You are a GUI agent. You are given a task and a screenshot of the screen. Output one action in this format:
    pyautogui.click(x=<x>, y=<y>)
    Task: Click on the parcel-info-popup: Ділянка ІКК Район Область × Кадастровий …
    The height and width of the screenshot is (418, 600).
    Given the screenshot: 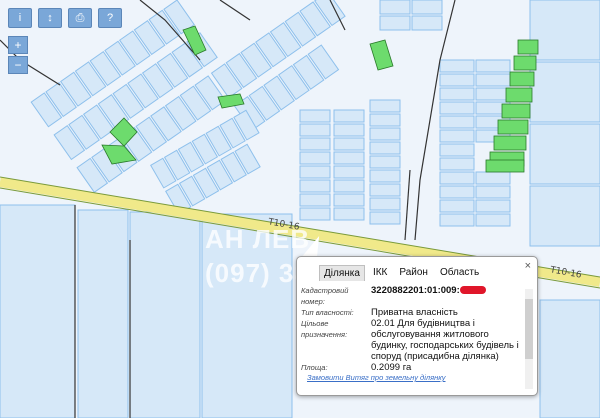 What is the action you would take?
    pyautogui.click(x=417, y=326)
    